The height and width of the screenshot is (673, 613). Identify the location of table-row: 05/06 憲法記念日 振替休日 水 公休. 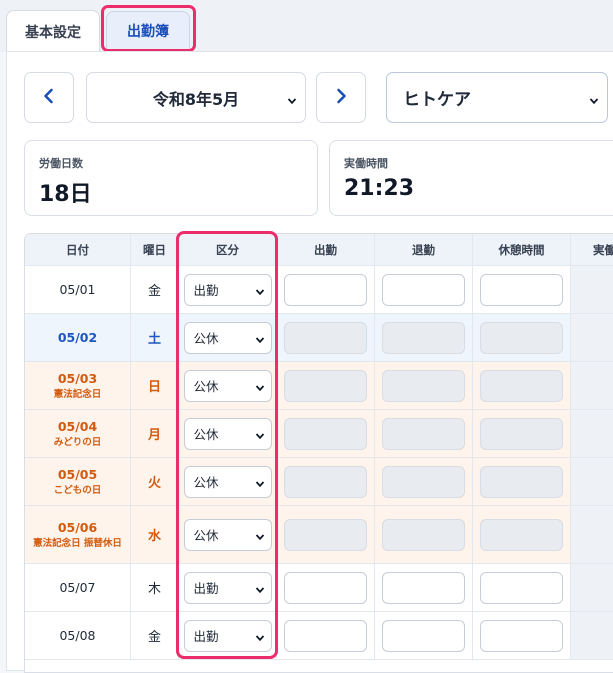
(319, 535).